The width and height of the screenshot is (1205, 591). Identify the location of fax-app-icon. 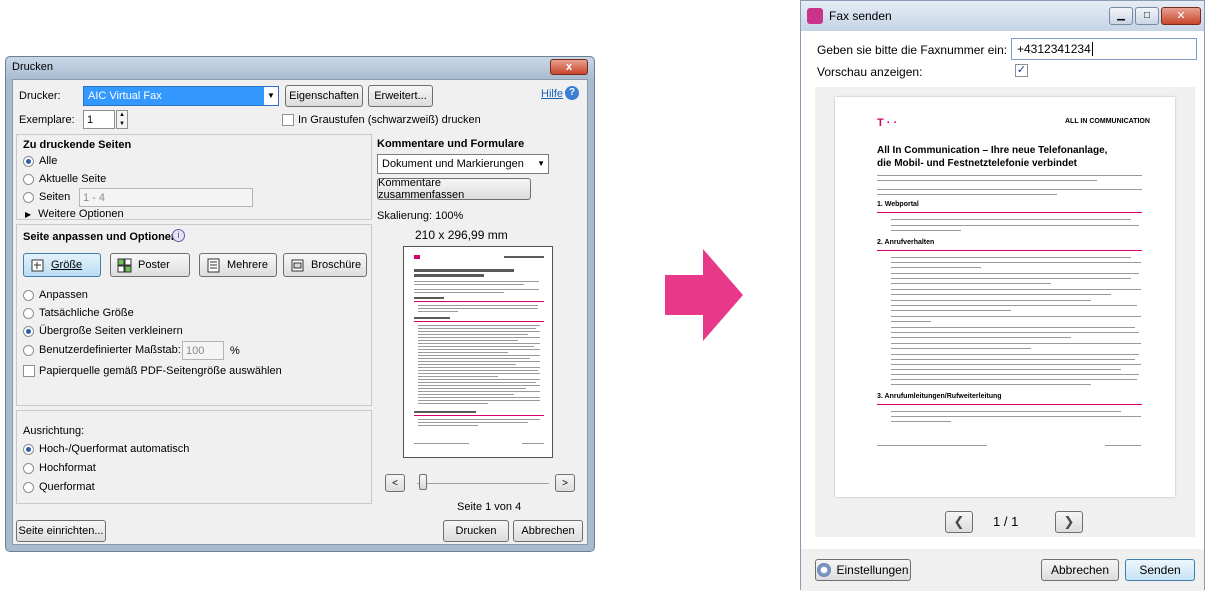
(815, 16).